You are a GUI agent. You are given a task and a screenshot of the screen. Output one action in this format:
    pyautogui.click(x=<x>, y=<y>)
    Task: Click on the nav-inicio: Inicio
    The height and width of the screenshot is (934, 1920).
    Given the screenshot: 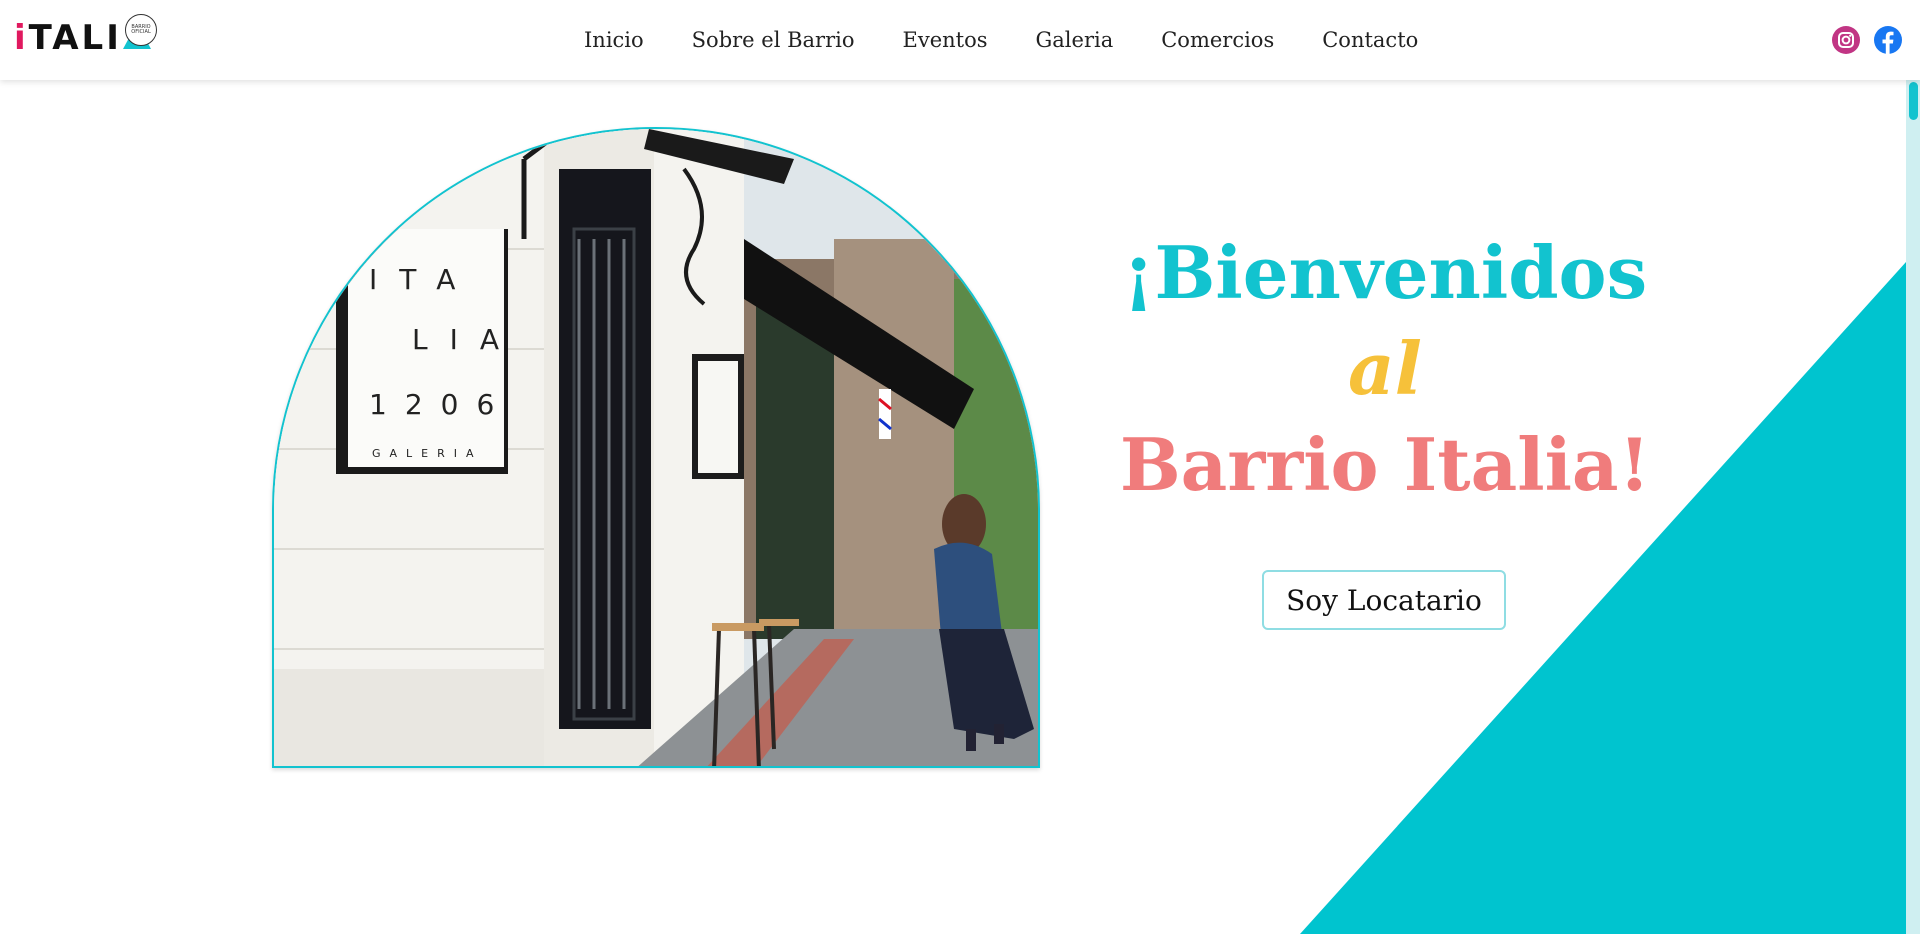 What is the action you would take?
    pyautogui.click(x=614, y=40)
    